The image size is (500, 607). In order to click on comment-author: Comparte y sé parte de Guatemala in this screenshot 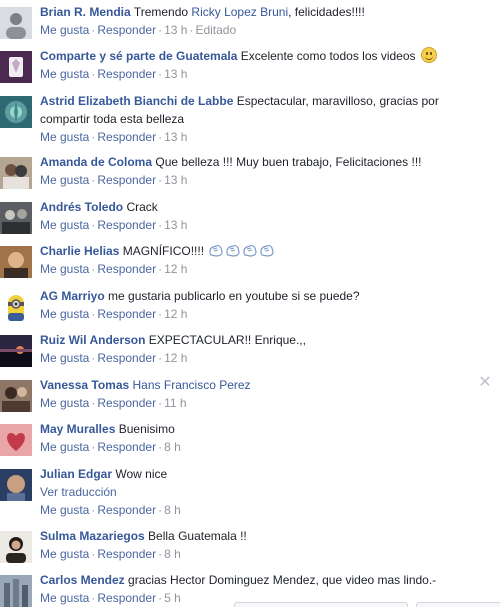, I will do `click(138, 56)`.